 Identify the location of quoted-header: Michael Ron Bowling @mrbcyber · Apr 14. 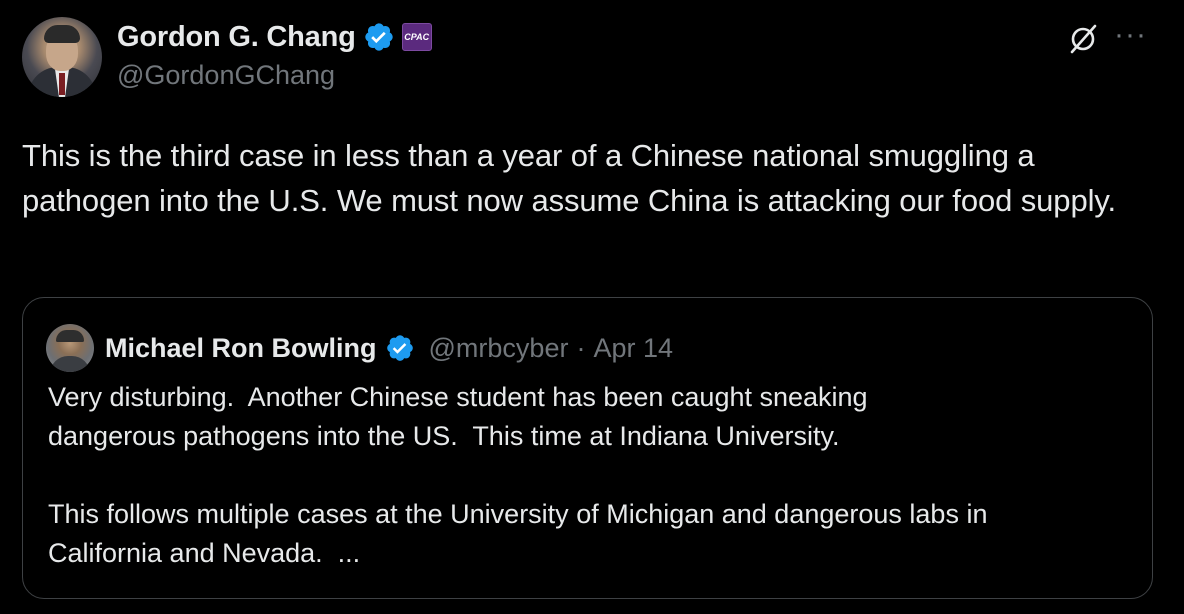
(389, 348).